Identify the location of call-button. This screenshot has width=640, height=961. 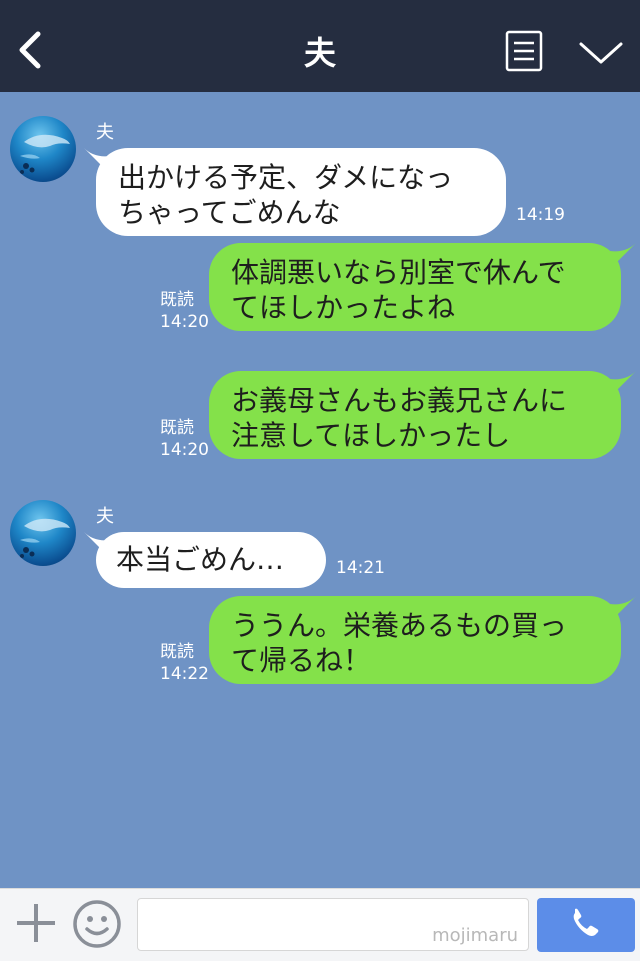
(586, 925).